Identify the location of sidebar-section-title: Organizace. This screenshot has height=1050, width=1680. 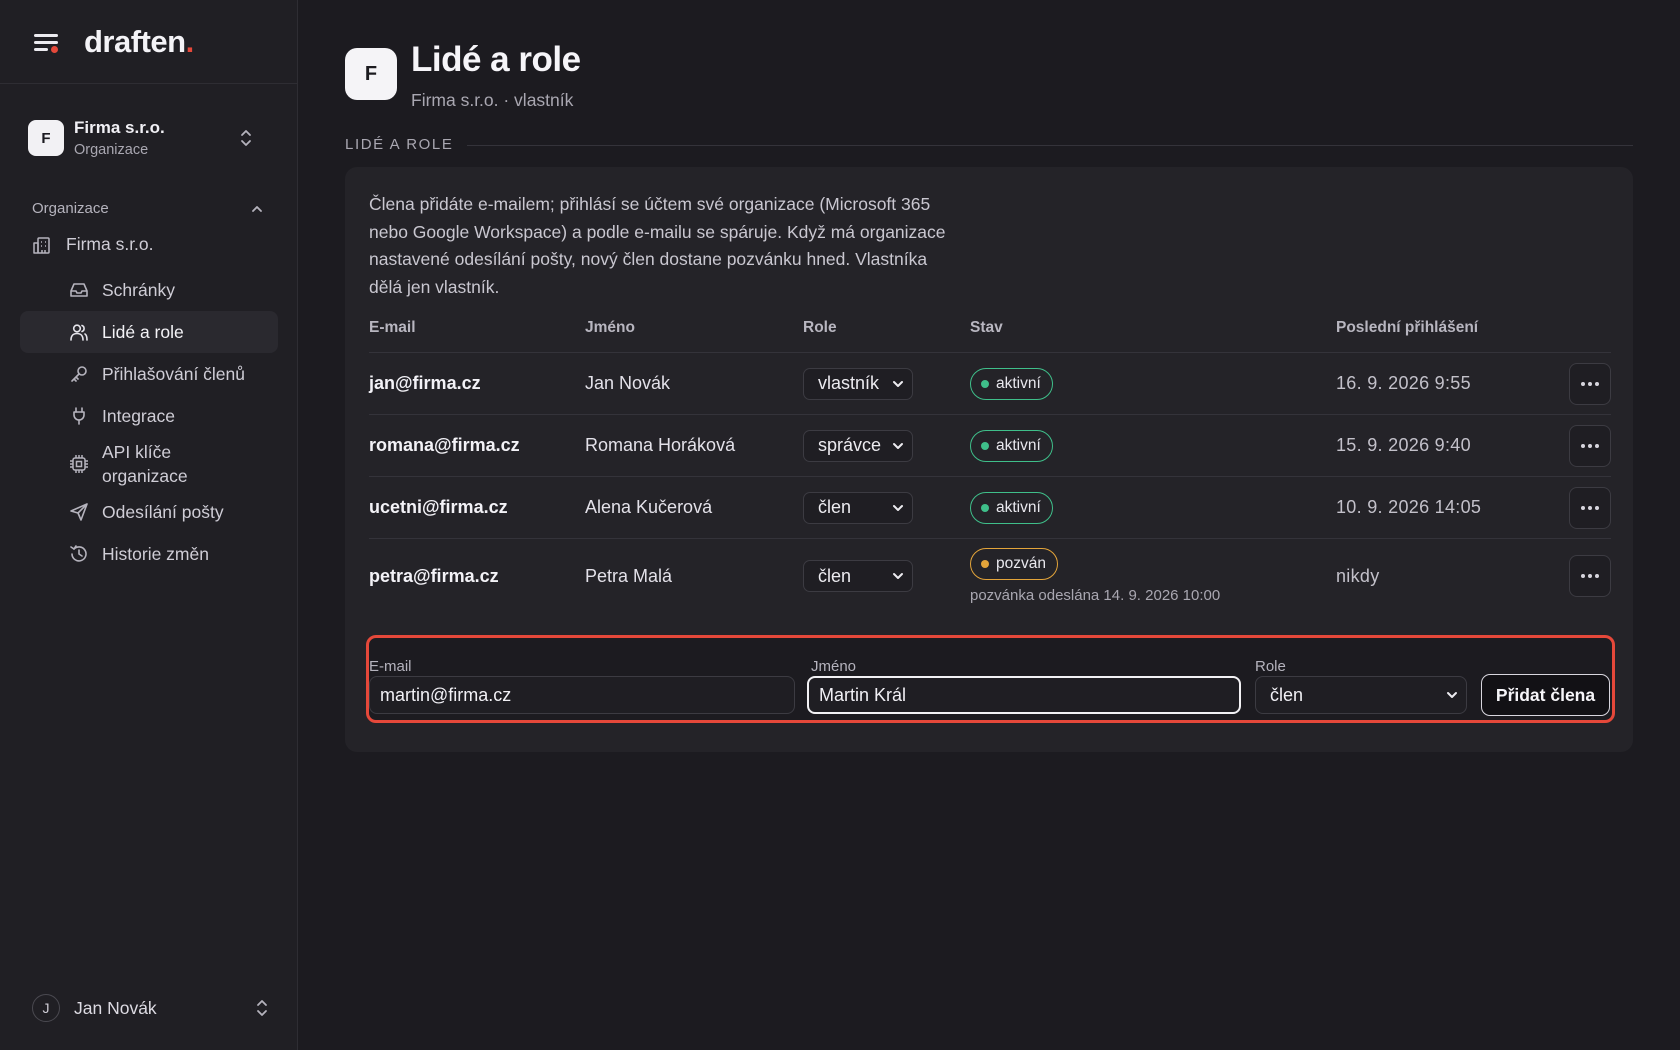
(70, 208).